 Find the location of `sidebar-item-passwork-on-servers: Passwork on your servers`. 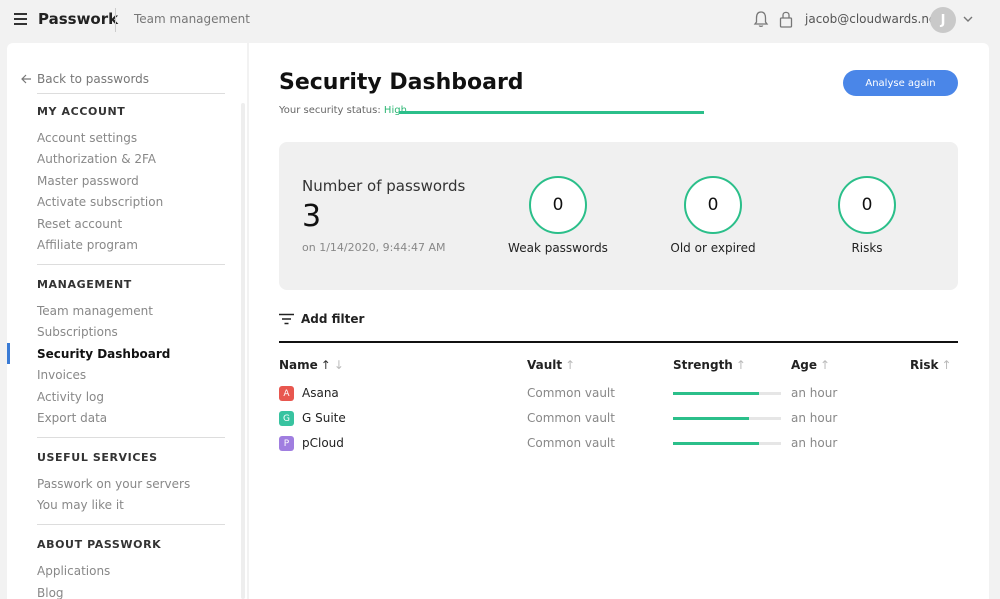

sidebar-item-passwork-on-servers: Passwork on your servers is located at coordinates (113, 484).